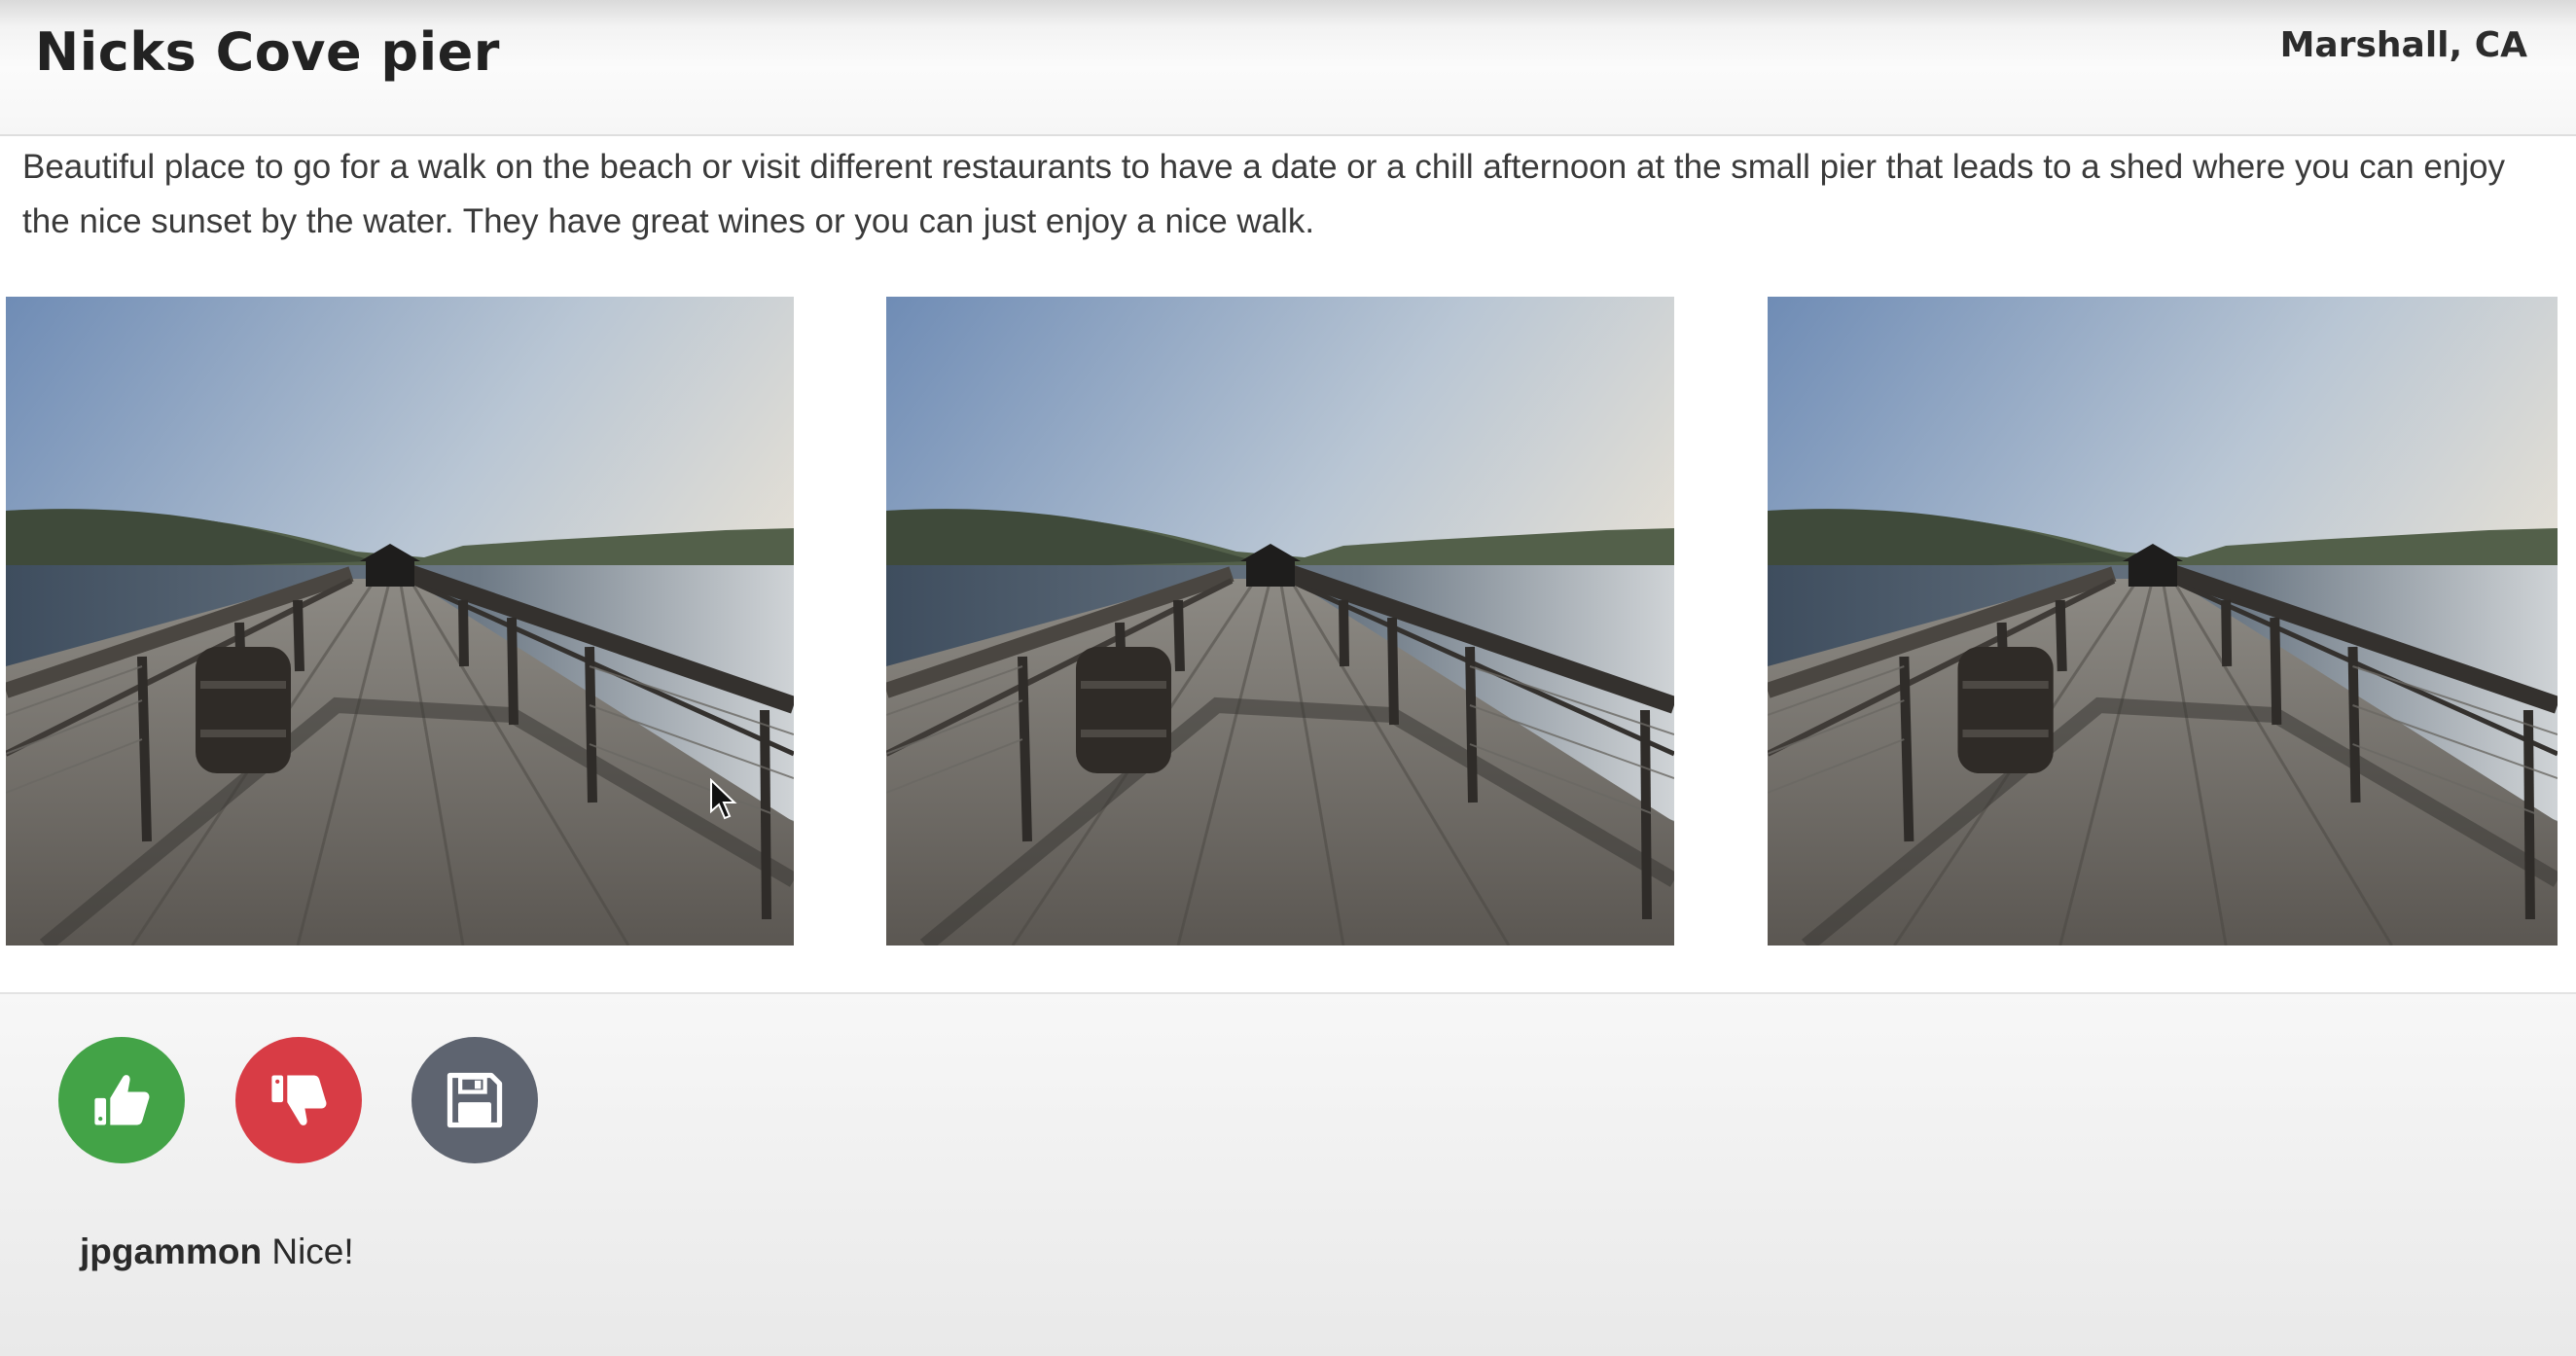 The image size is (2576, 1356). I want to click on header: Nicks Cove pier Marshall, CA, so click(1288, 68).